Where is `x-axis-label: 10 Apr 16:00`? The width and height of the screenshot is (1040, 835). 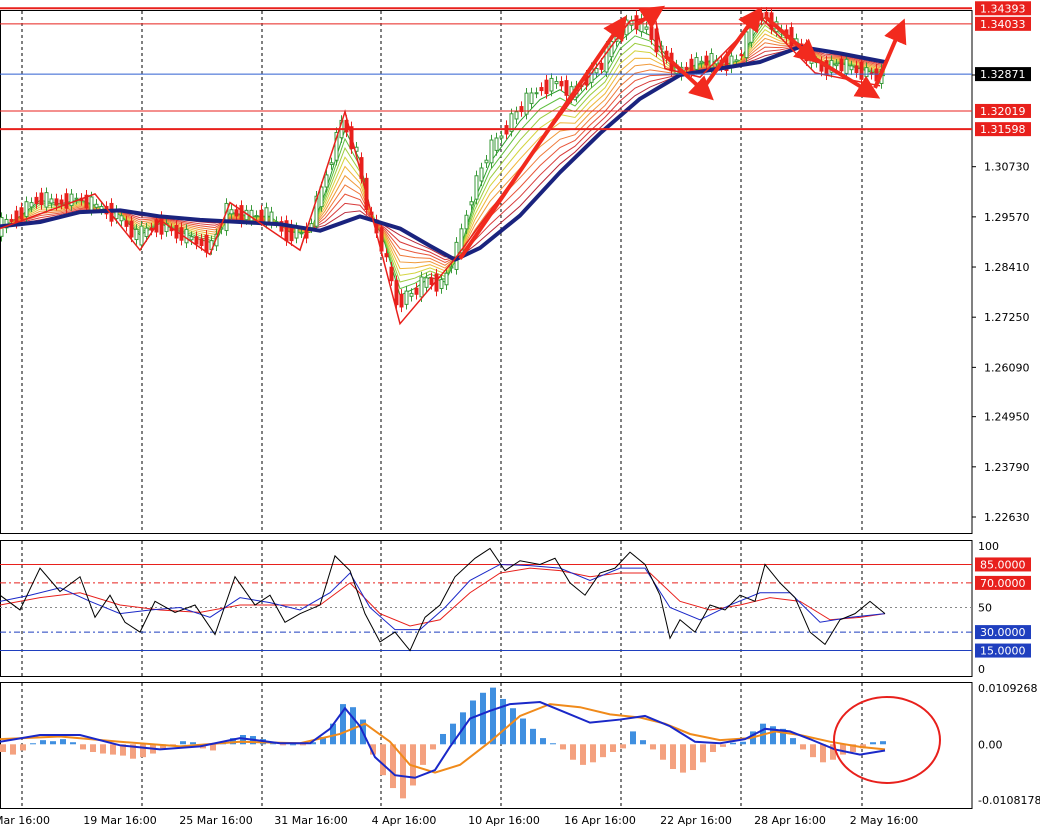 x-axis-label: 10 Apr 16:00 is located at coordinates (504, 820).